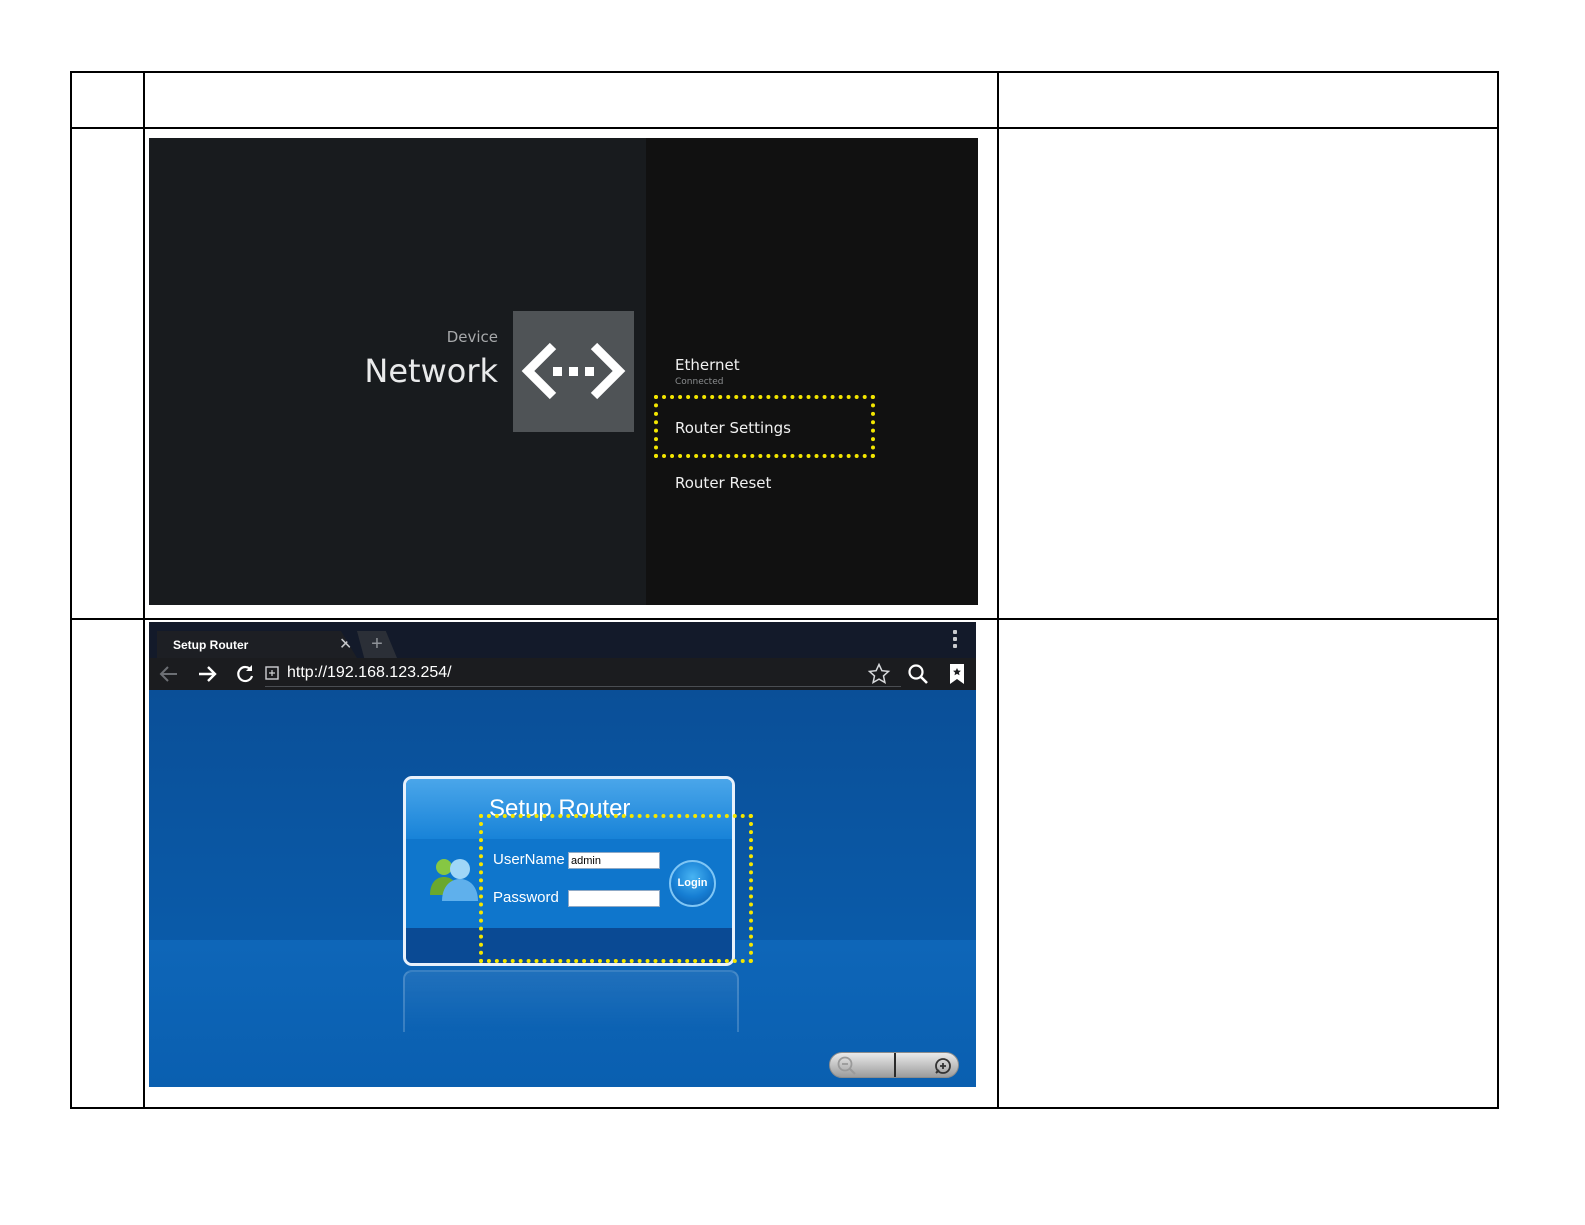 This screenshot has width=1585, height=1225. I want to click on page-title: Network, so click(431, 371).